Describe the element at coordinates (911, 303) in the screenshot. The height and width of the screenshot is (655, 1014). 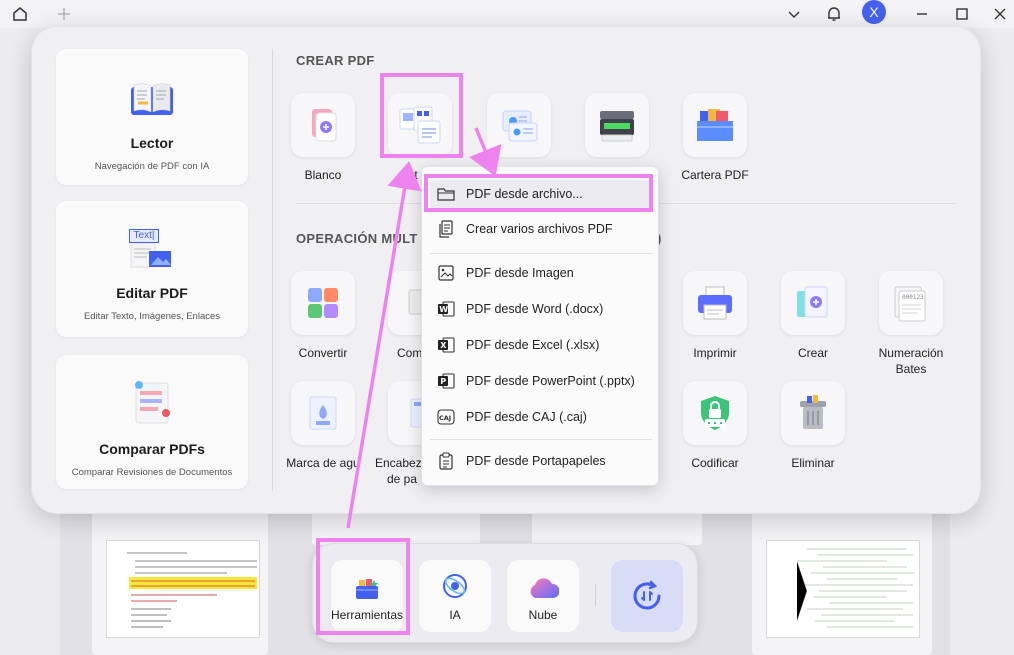
I see `bates-numbering-icon: 000123` at that location.